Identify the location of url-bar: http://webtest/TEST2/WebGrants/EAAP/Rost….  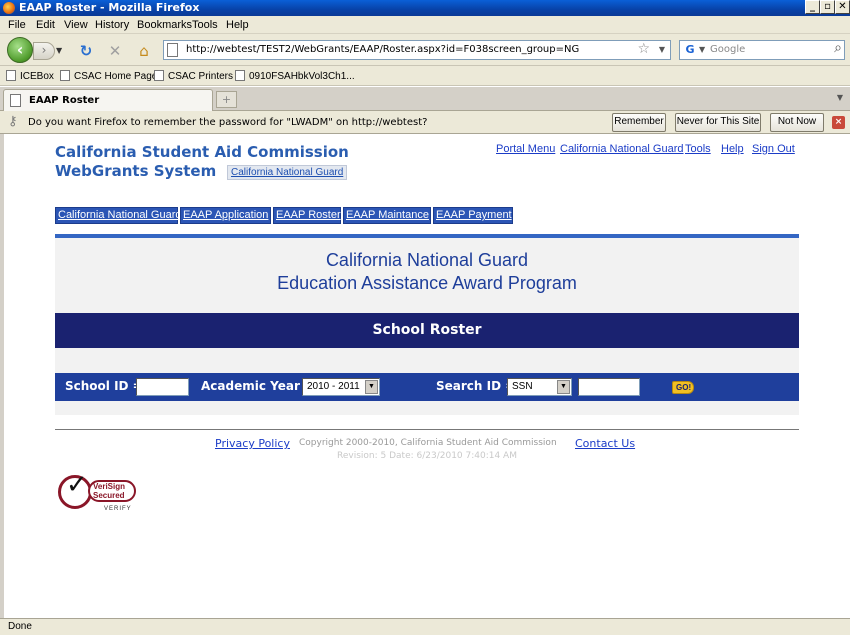
(417, 50).